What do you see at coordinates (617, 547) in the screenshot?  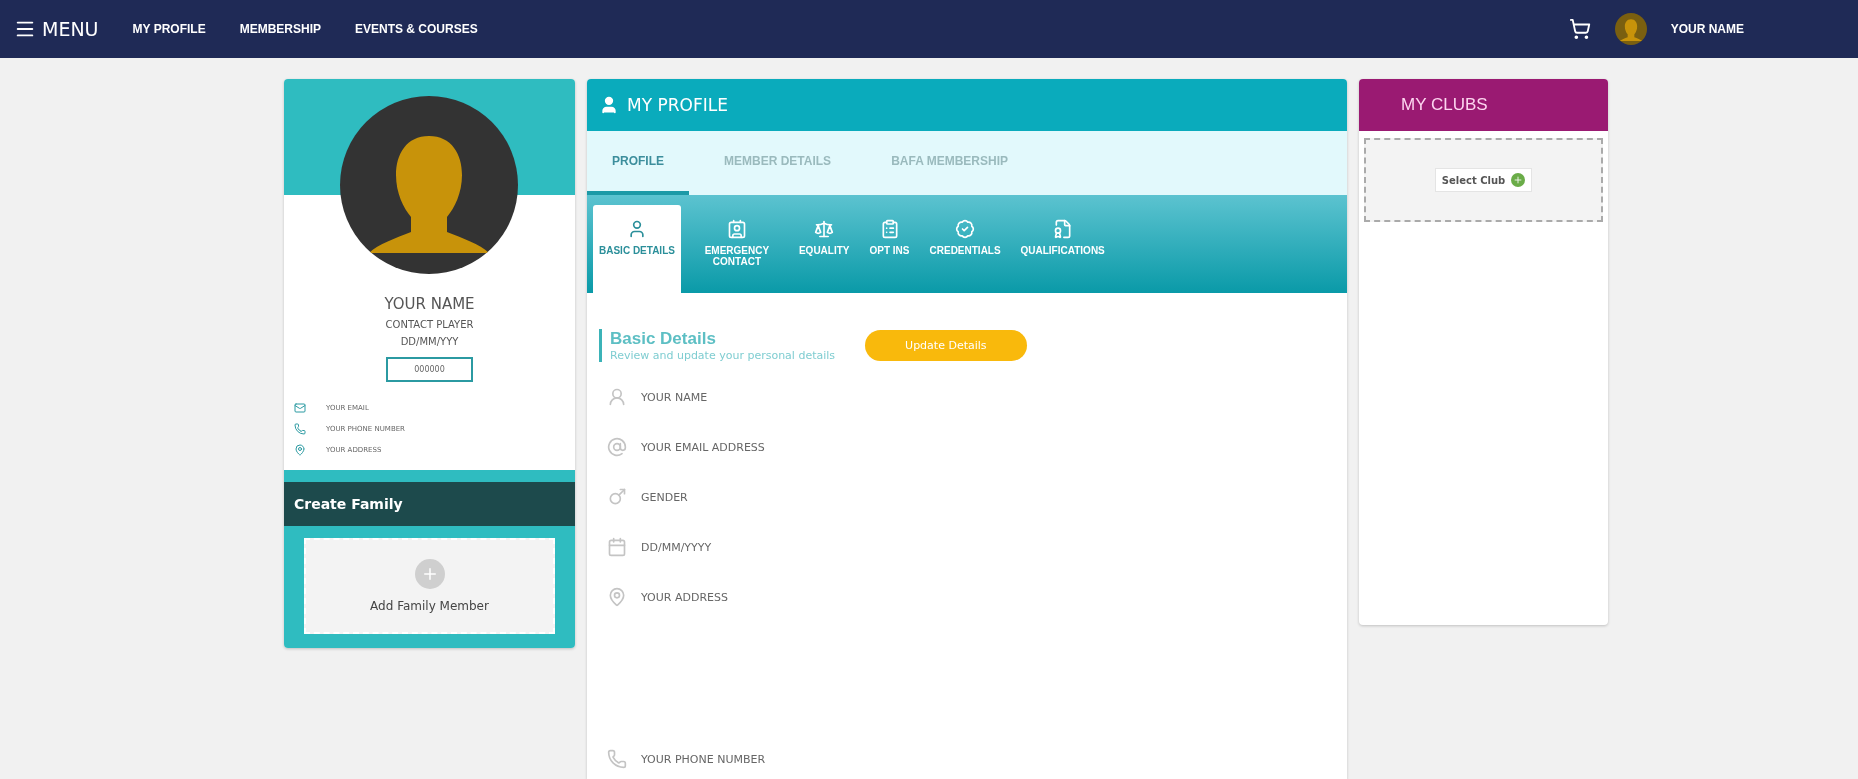 I see `calendar-icon` at bounding box center [617, 547].